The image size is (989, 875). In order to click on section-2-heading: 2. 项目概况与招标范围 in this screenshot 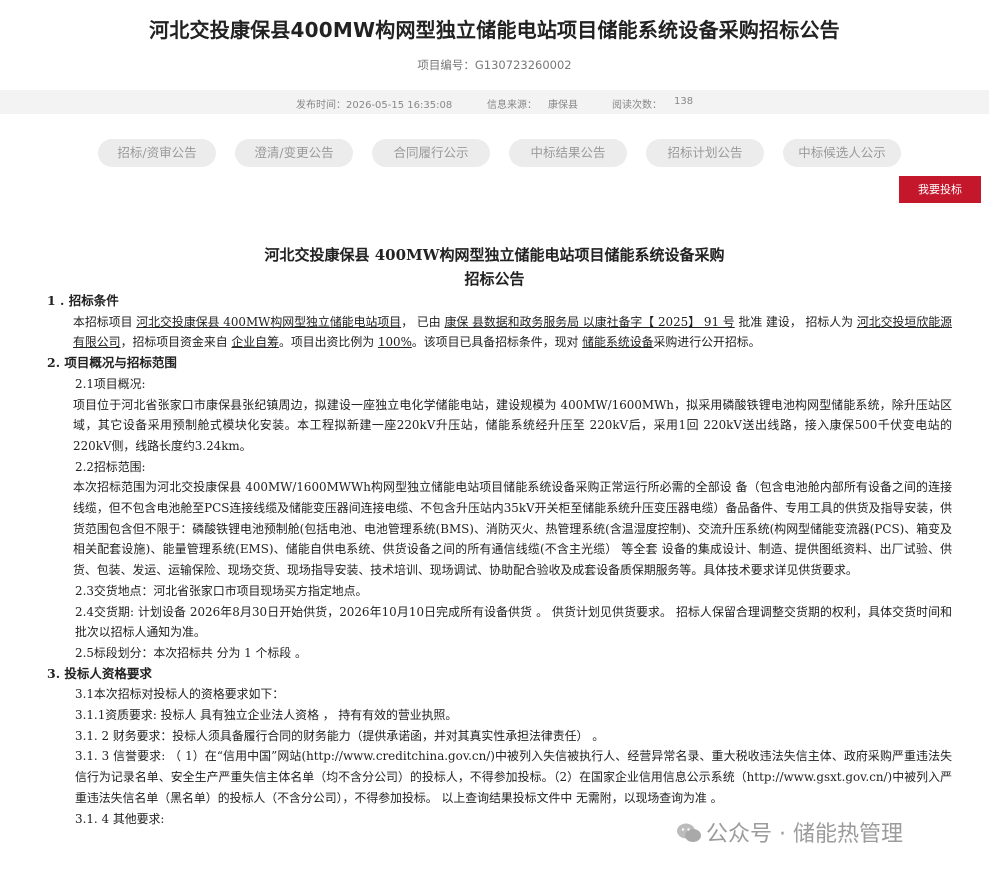, I will do `click(112, 363)`.